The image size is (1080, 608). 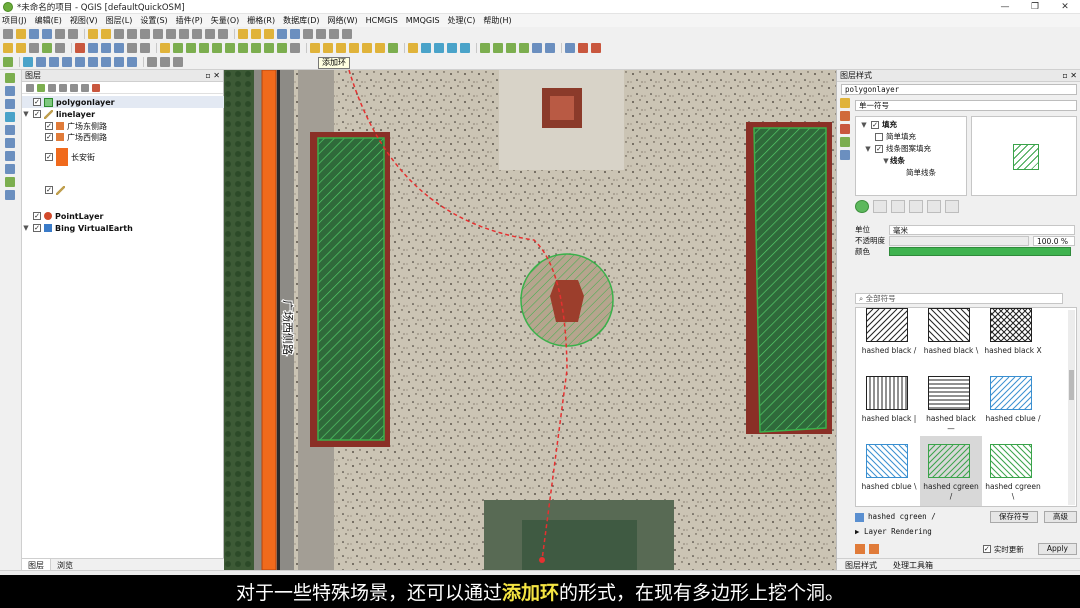 I want to click on add-part-icon, so click(x=204, y=48).